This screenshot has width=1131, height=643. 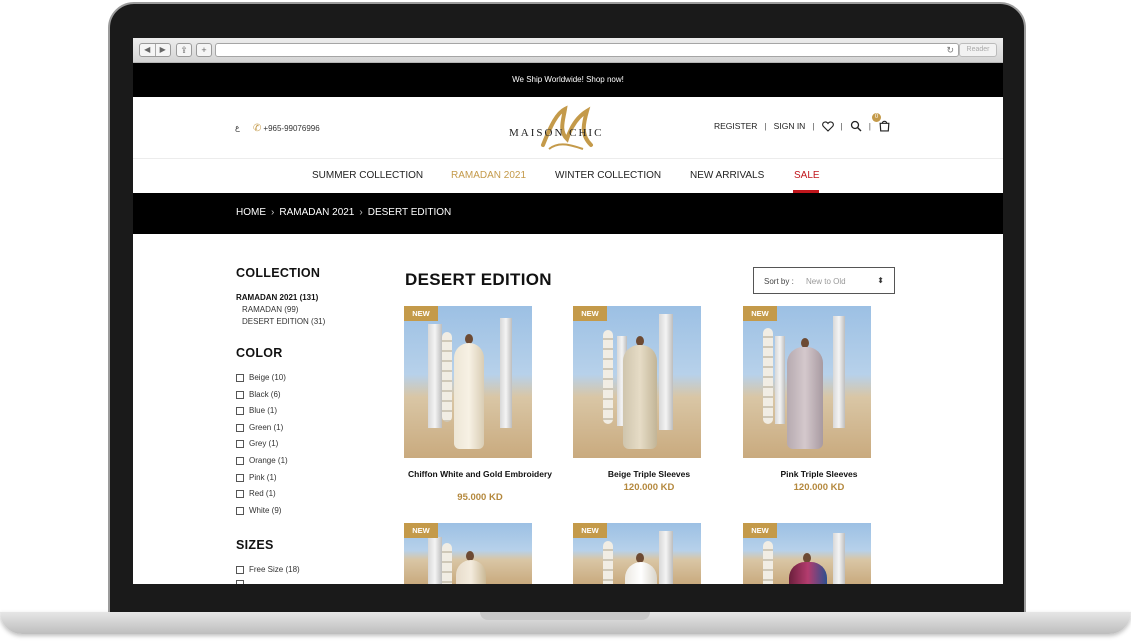 I want to click on color-filter-label: Beige (10), so click(x=267, y=377).